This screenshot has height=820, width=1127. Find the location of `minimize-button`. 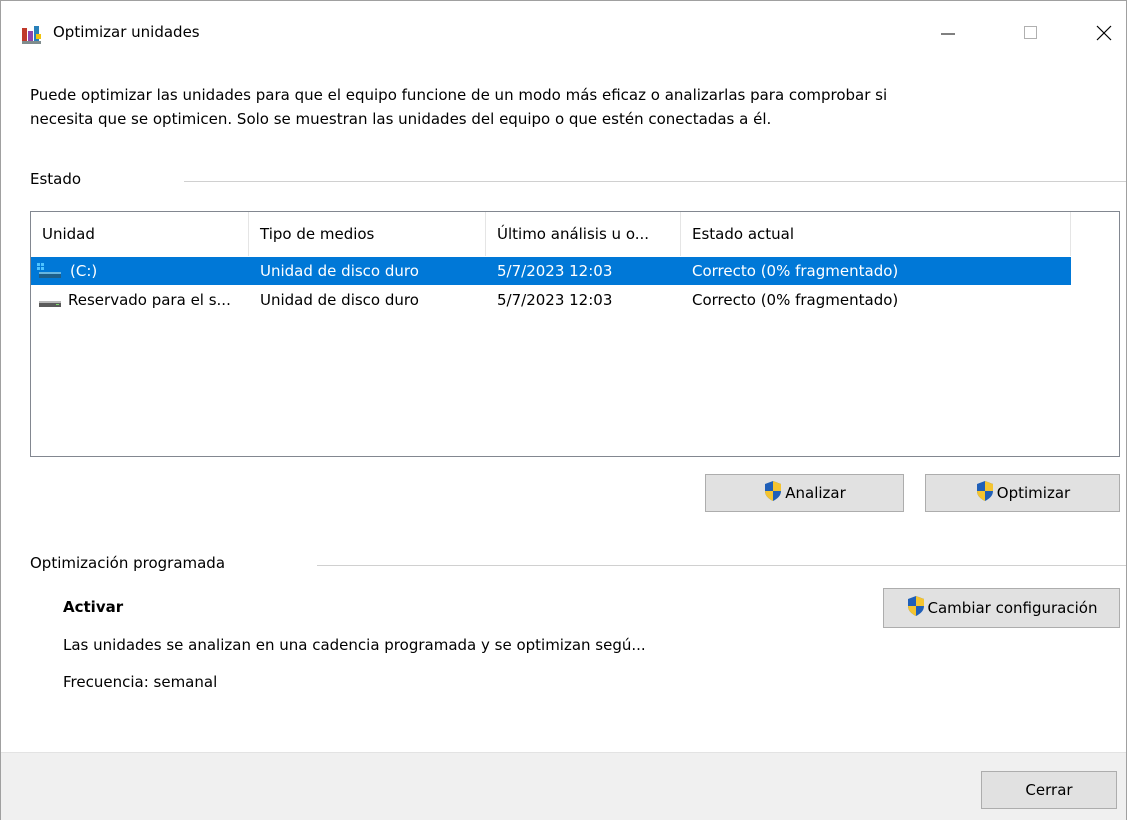

minimize-button is located at coordinates (948, 33).